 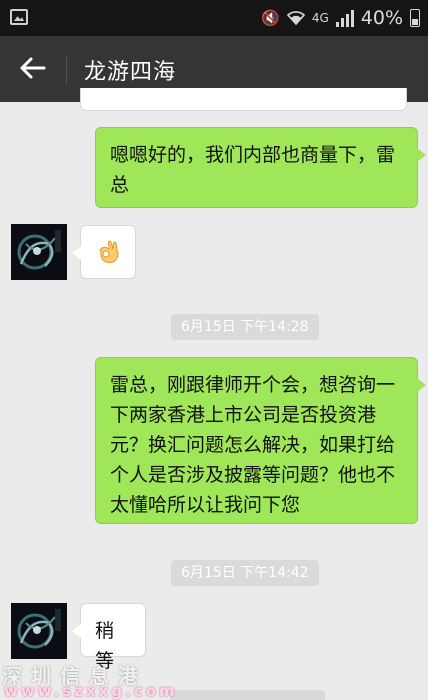 I want to click on sent-message-bubble: 嗯嗯好的，我们内部也商量下，雷总, so click(x=260, y=167).